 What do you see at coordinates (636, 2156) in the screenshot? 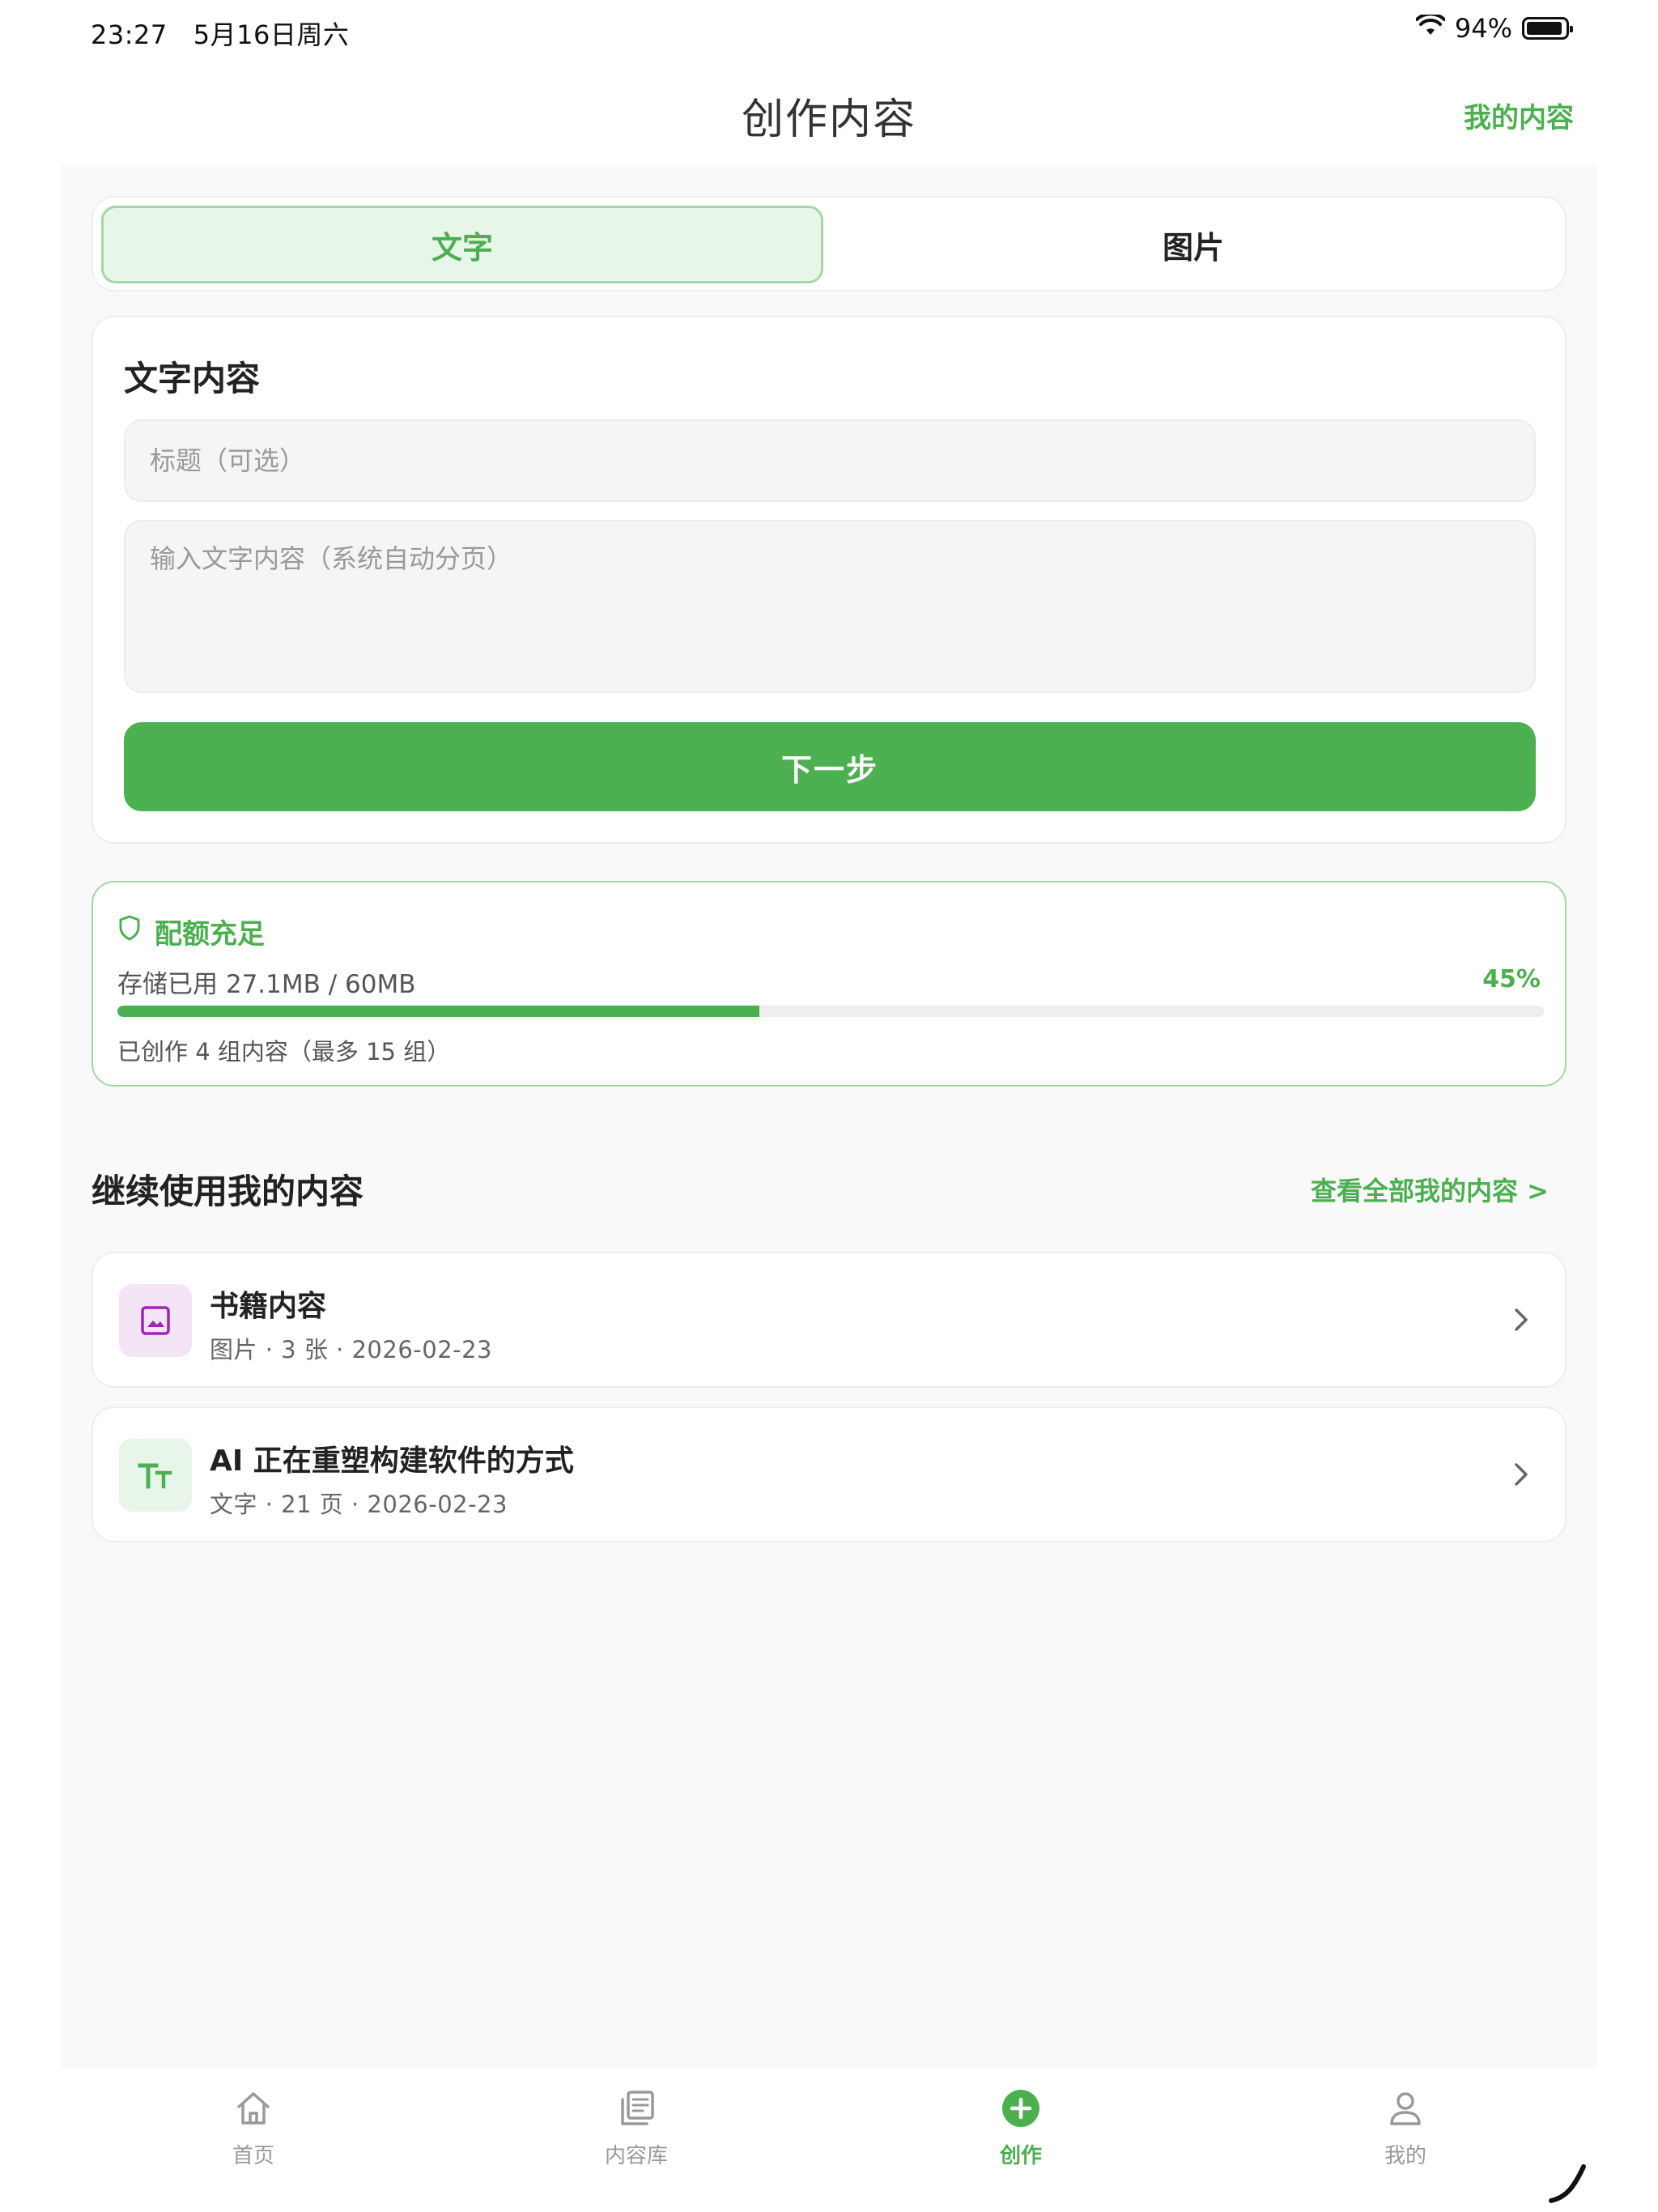
I see `tab-label: 内容库` at bounding box center [636, 2156].